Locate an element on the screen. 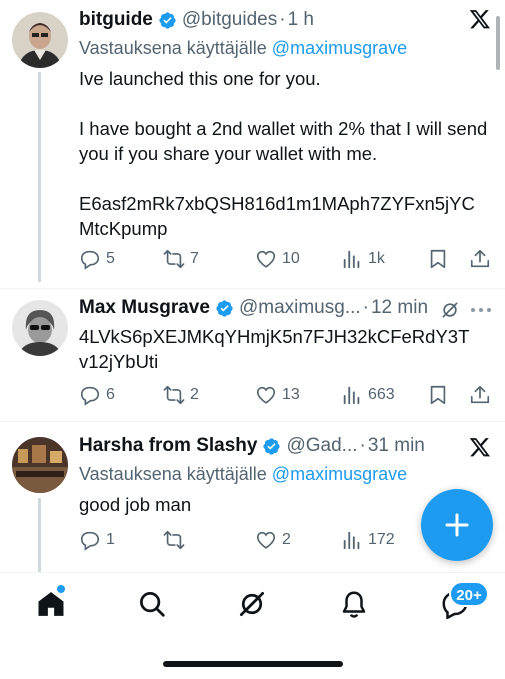 The width and height of the screenshot is (505, 679). new-posts-dot is located at coordinates (61, 589).